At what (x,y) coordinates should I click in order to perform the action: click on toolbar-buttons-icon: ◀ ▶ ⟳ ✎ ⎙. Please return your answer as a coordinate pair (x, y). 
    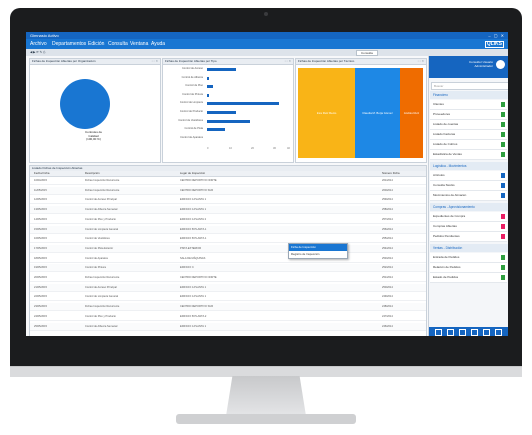
    Looking at the image, I should click on (37, 52).